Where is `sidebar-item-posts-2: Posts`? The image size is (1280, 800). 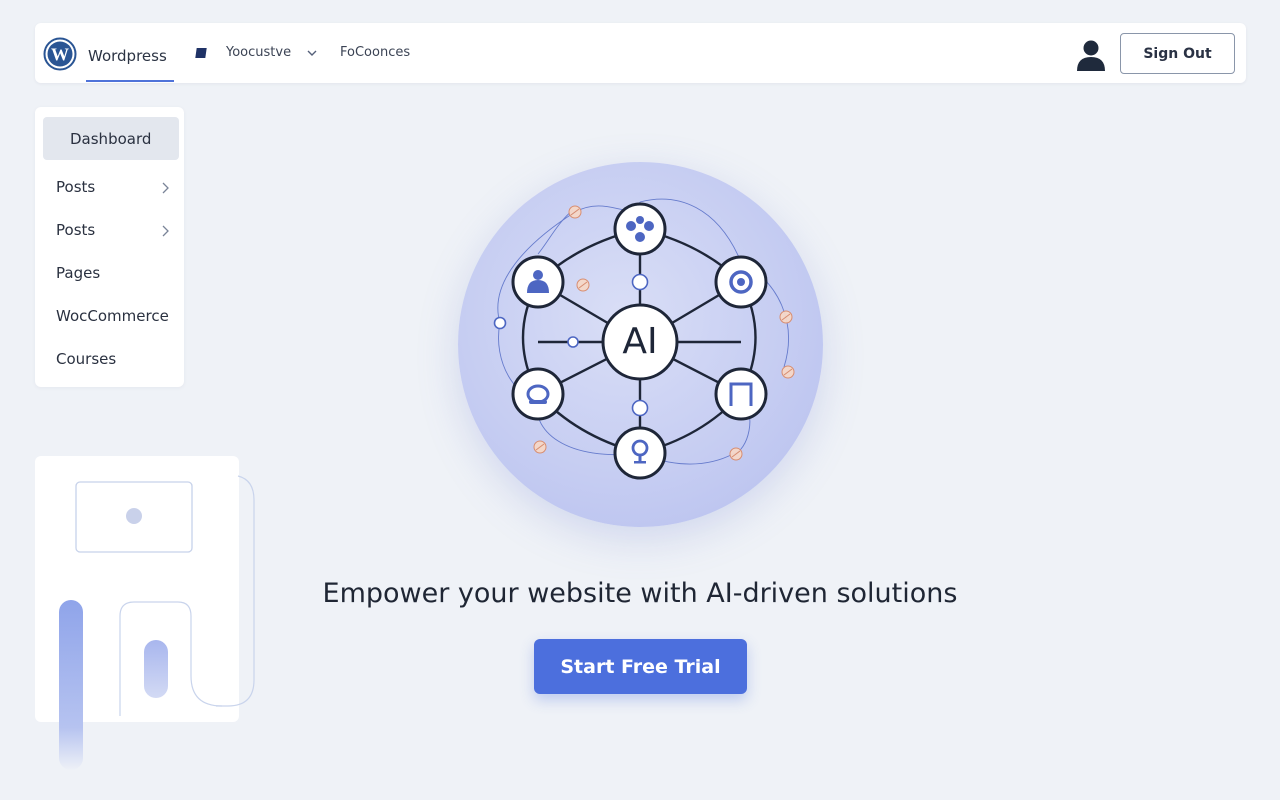 sidebar-item-posts-2: Posts is located at coordinates (109, 229).